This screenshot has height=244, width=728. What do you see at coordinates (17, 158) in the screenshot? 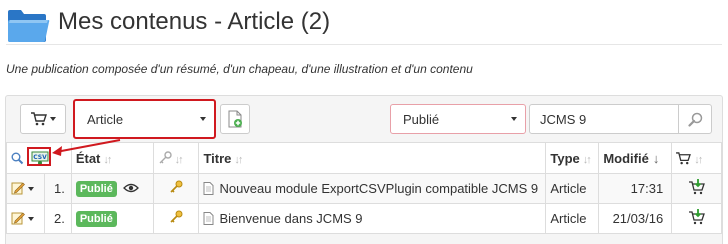
I see `zoom-icon` at bounding box center [17, 158].